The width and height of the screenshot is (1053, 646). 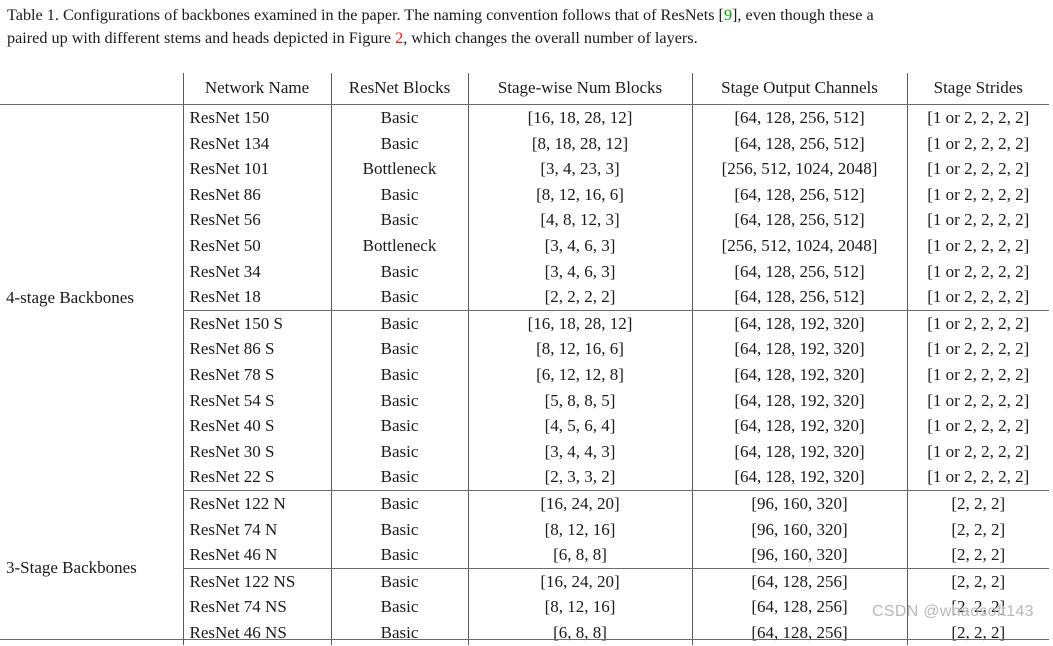 What do you see at coordinates (256, 607) in the screenshot?
I see `cell-network-name: ResNet 74 NS` at bounding box center [256, 607].